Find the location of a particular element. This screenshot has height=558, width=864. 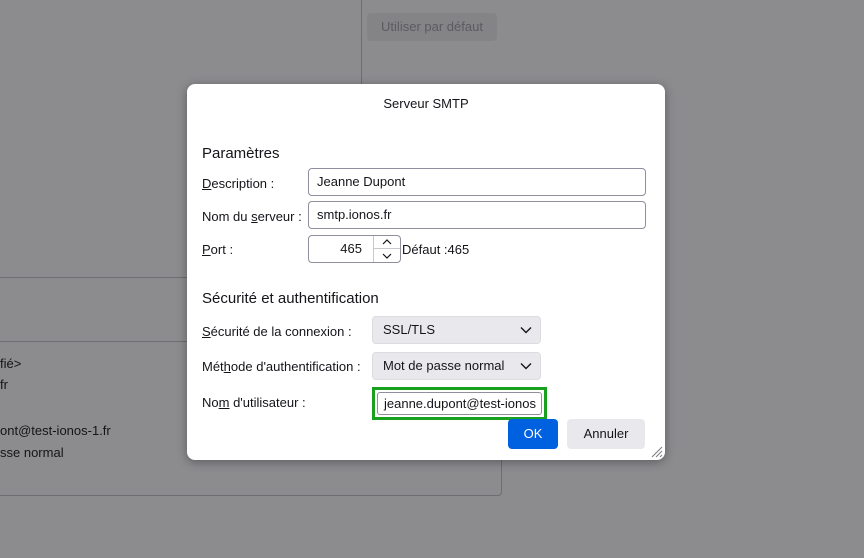

connection-security-label: Sécurité de la connexion : is located at coordinates (277, 331).